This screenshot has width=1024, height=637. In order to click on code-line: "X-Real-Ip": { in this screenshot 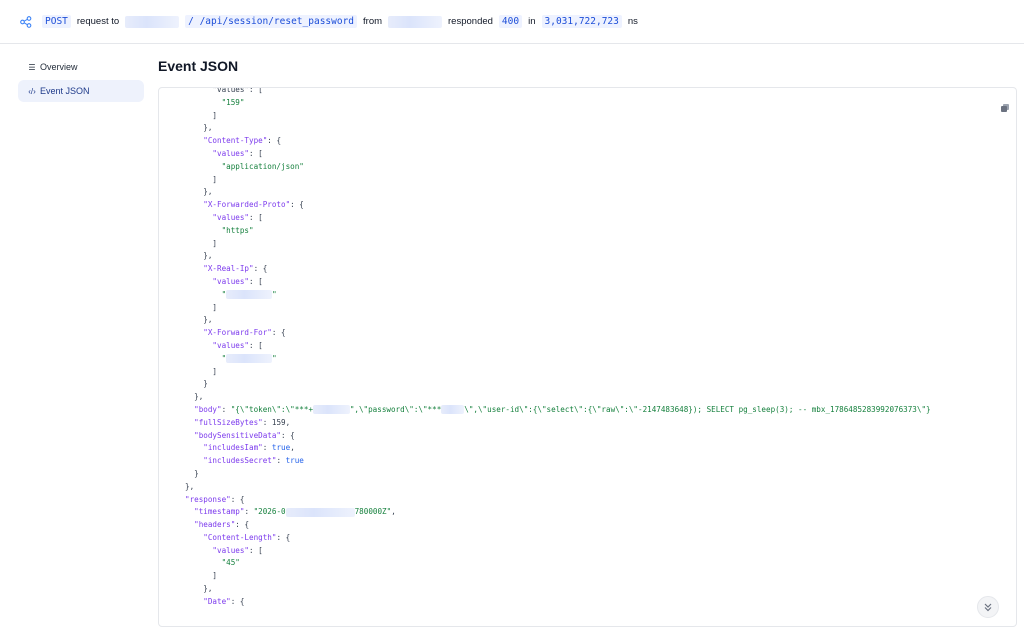, I will do `click(558, 269)`.